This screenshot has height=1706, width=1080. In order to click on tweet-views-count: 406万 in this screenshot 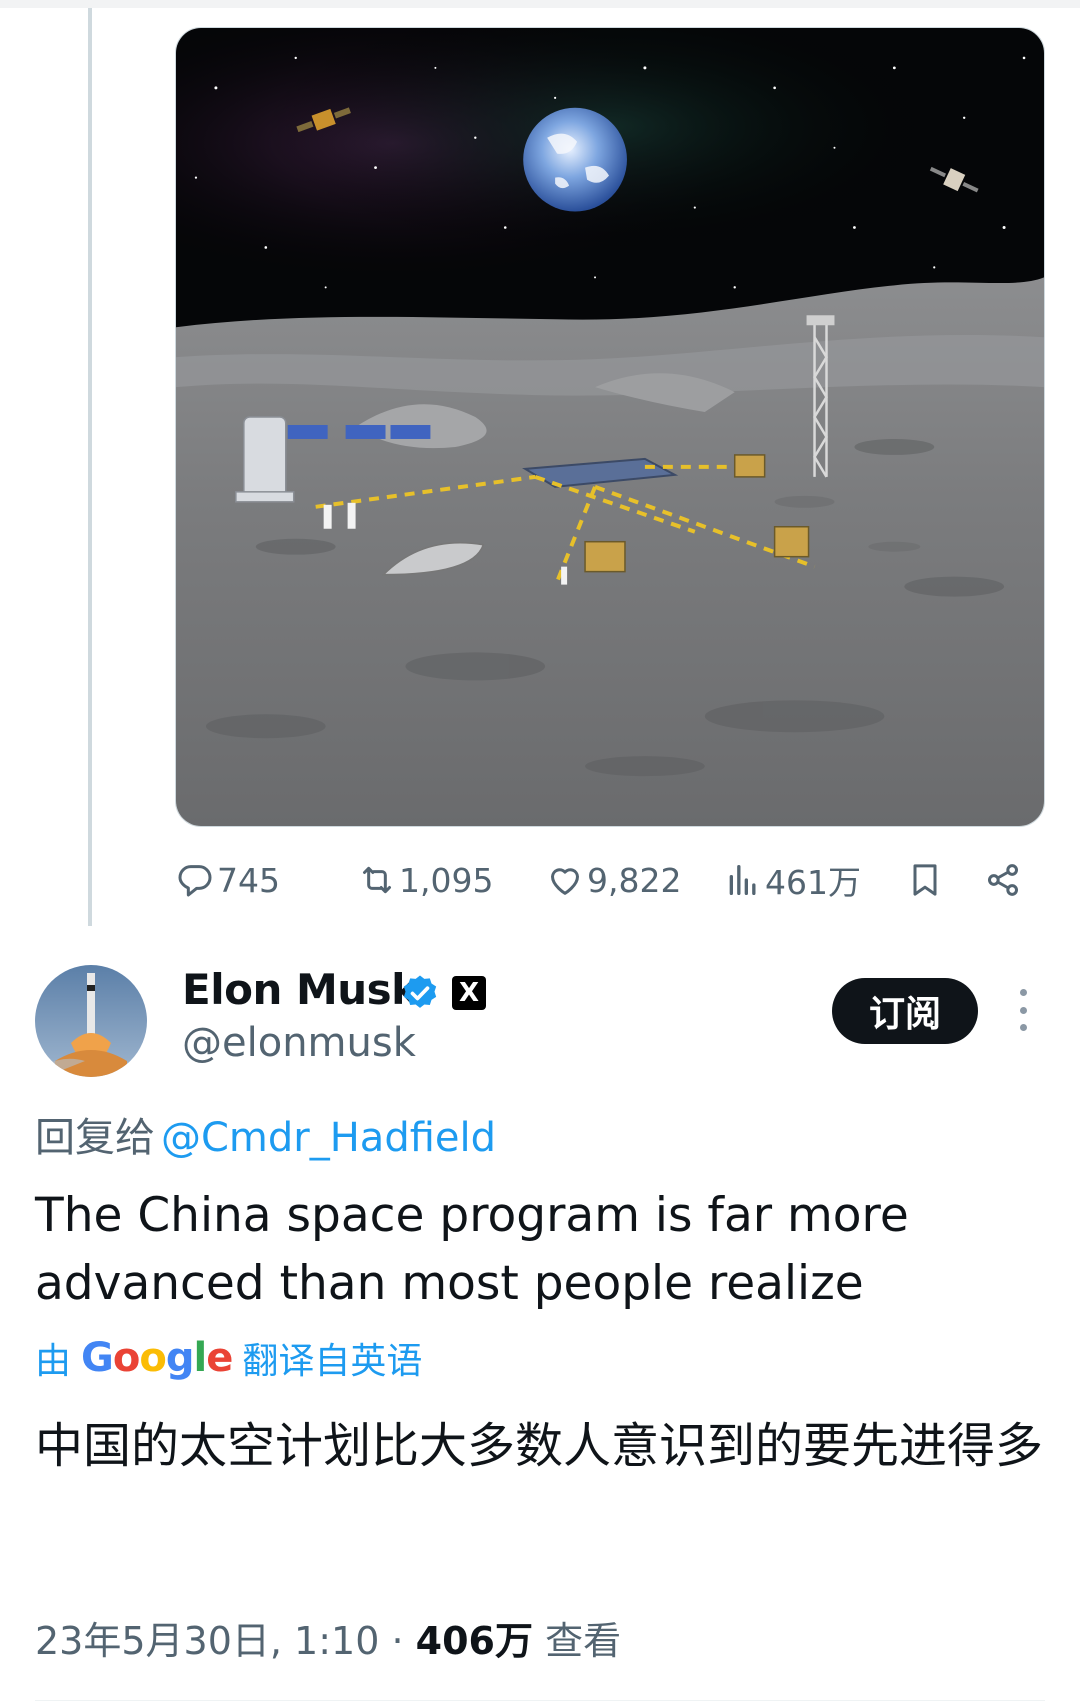, I will do `click(474, 1641)`.